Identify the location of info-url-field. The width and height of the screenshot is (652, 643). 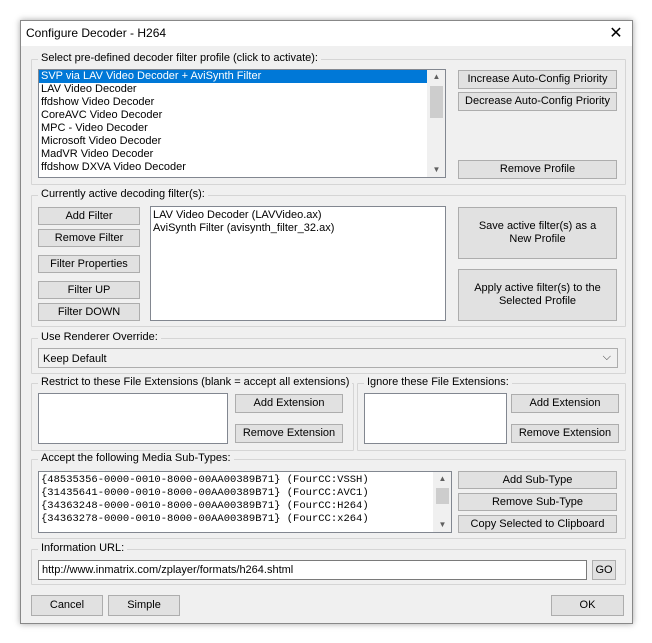
(312, 570).